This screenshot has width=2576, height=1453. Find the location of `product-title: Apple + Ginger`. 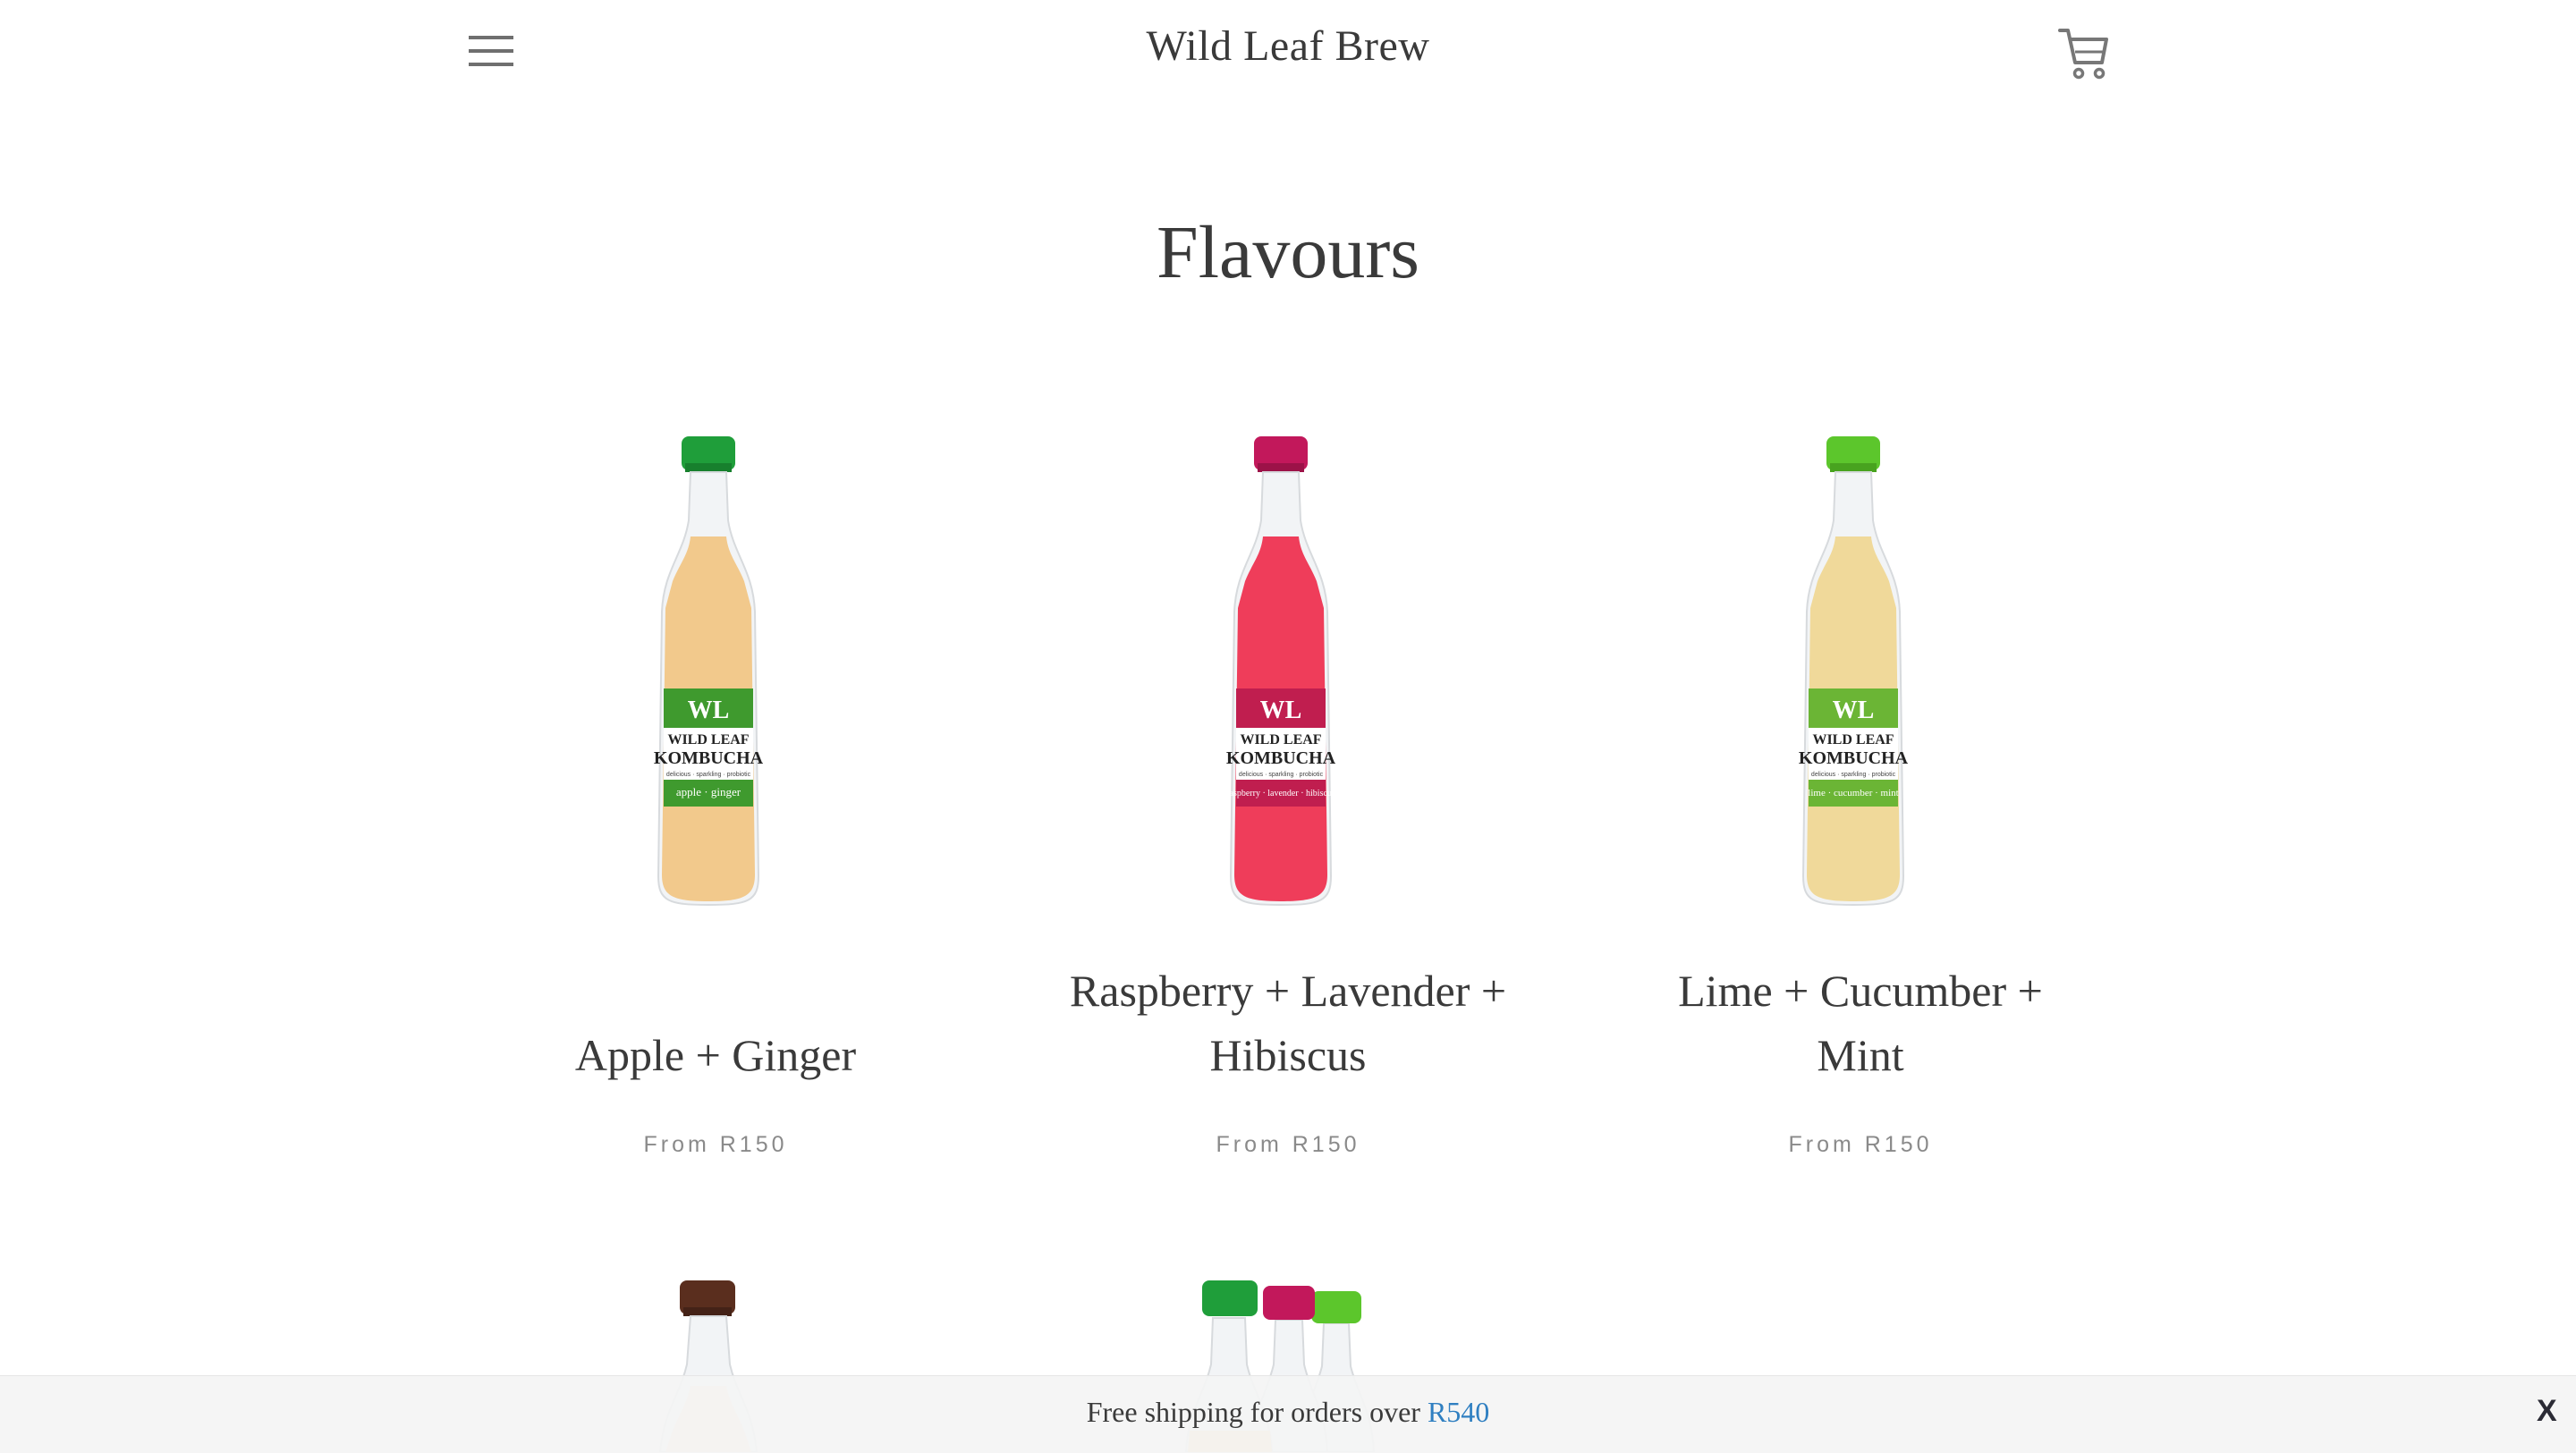

product-title: Apple + Ginger is located at coordinates (715, 1055).